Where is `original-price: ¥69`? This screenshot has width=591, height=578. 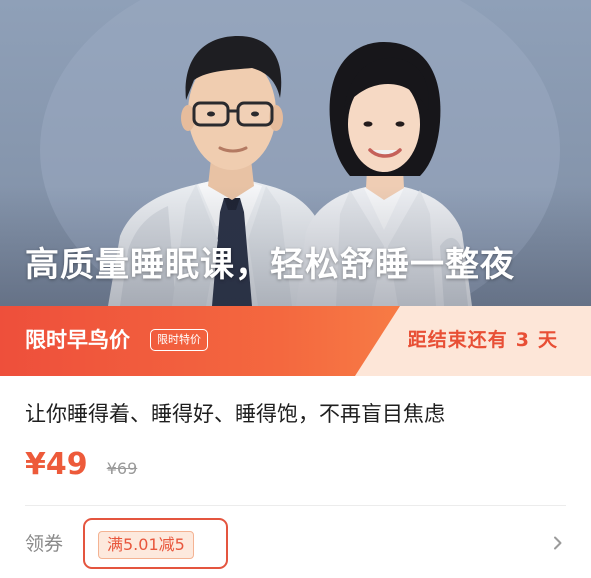 original-price: ¥69 is located at coordinates (122, 468).